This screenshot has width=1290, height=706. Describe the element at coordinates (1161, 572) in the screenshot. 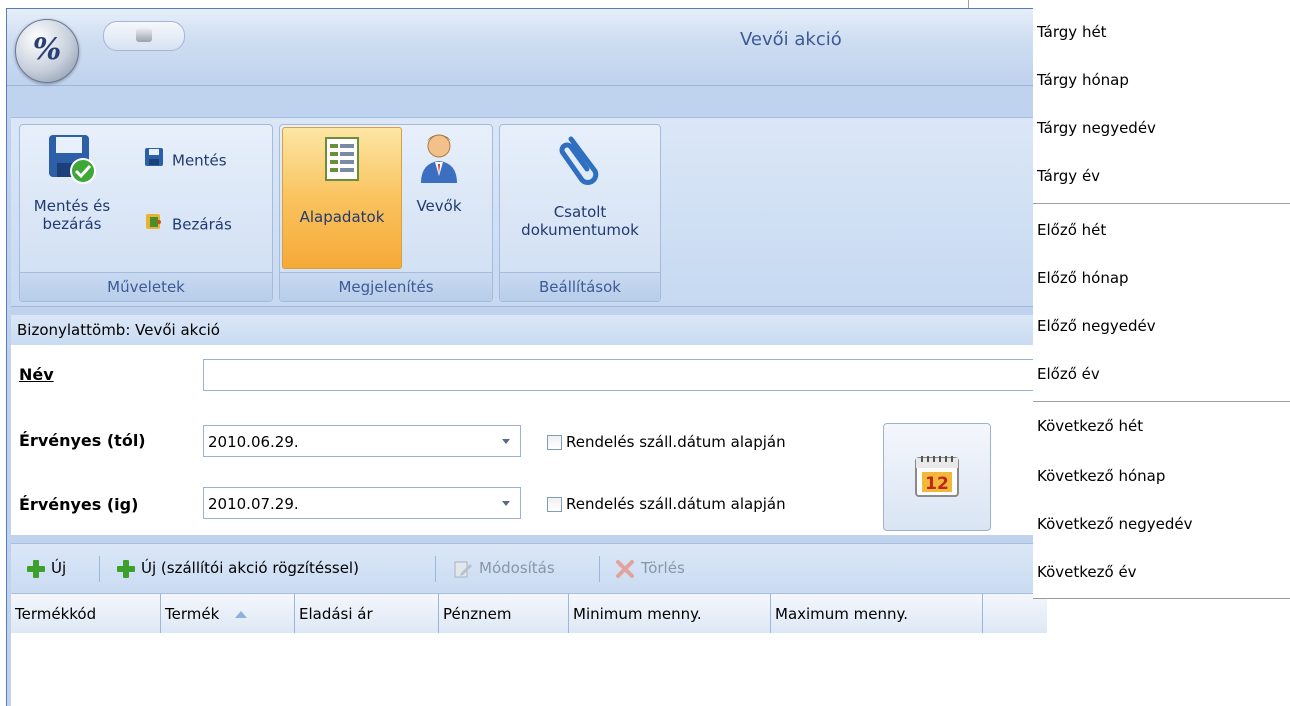

I see `menu-item-next-year: Következő év` at that location.